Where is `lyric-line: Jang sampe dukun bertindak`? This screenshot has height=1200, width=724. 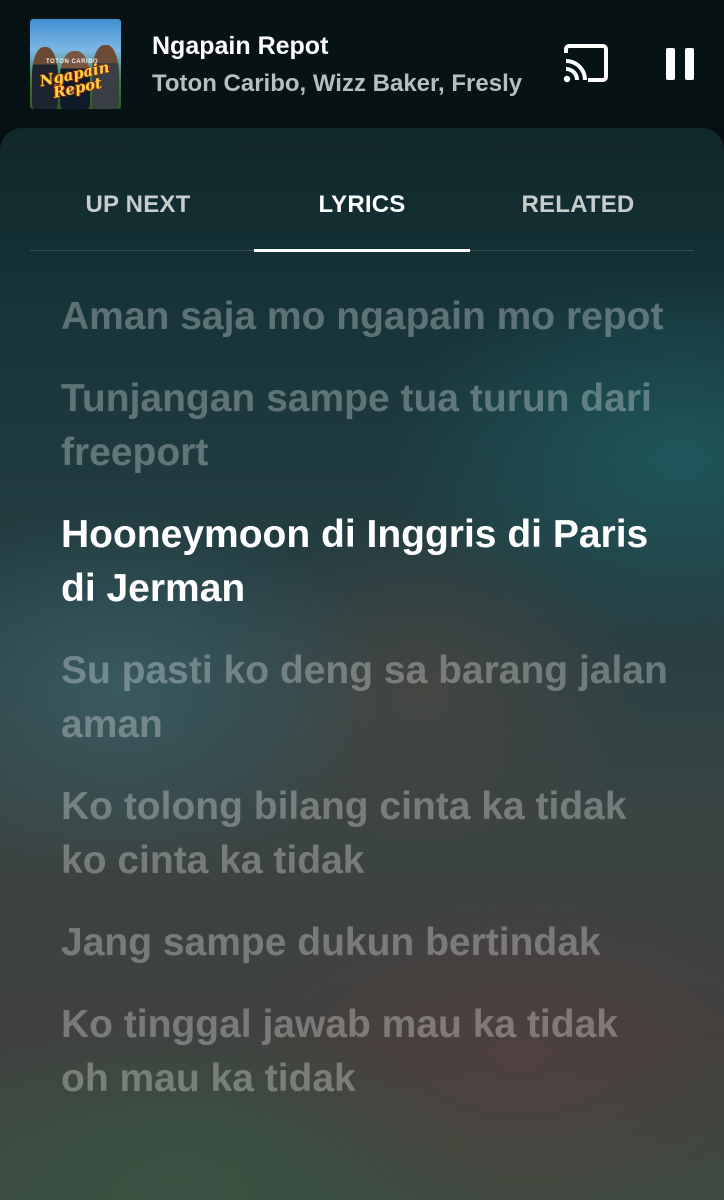
lyric-line: Jang sampe dukun bertindak is located at coordinates (366, 943).